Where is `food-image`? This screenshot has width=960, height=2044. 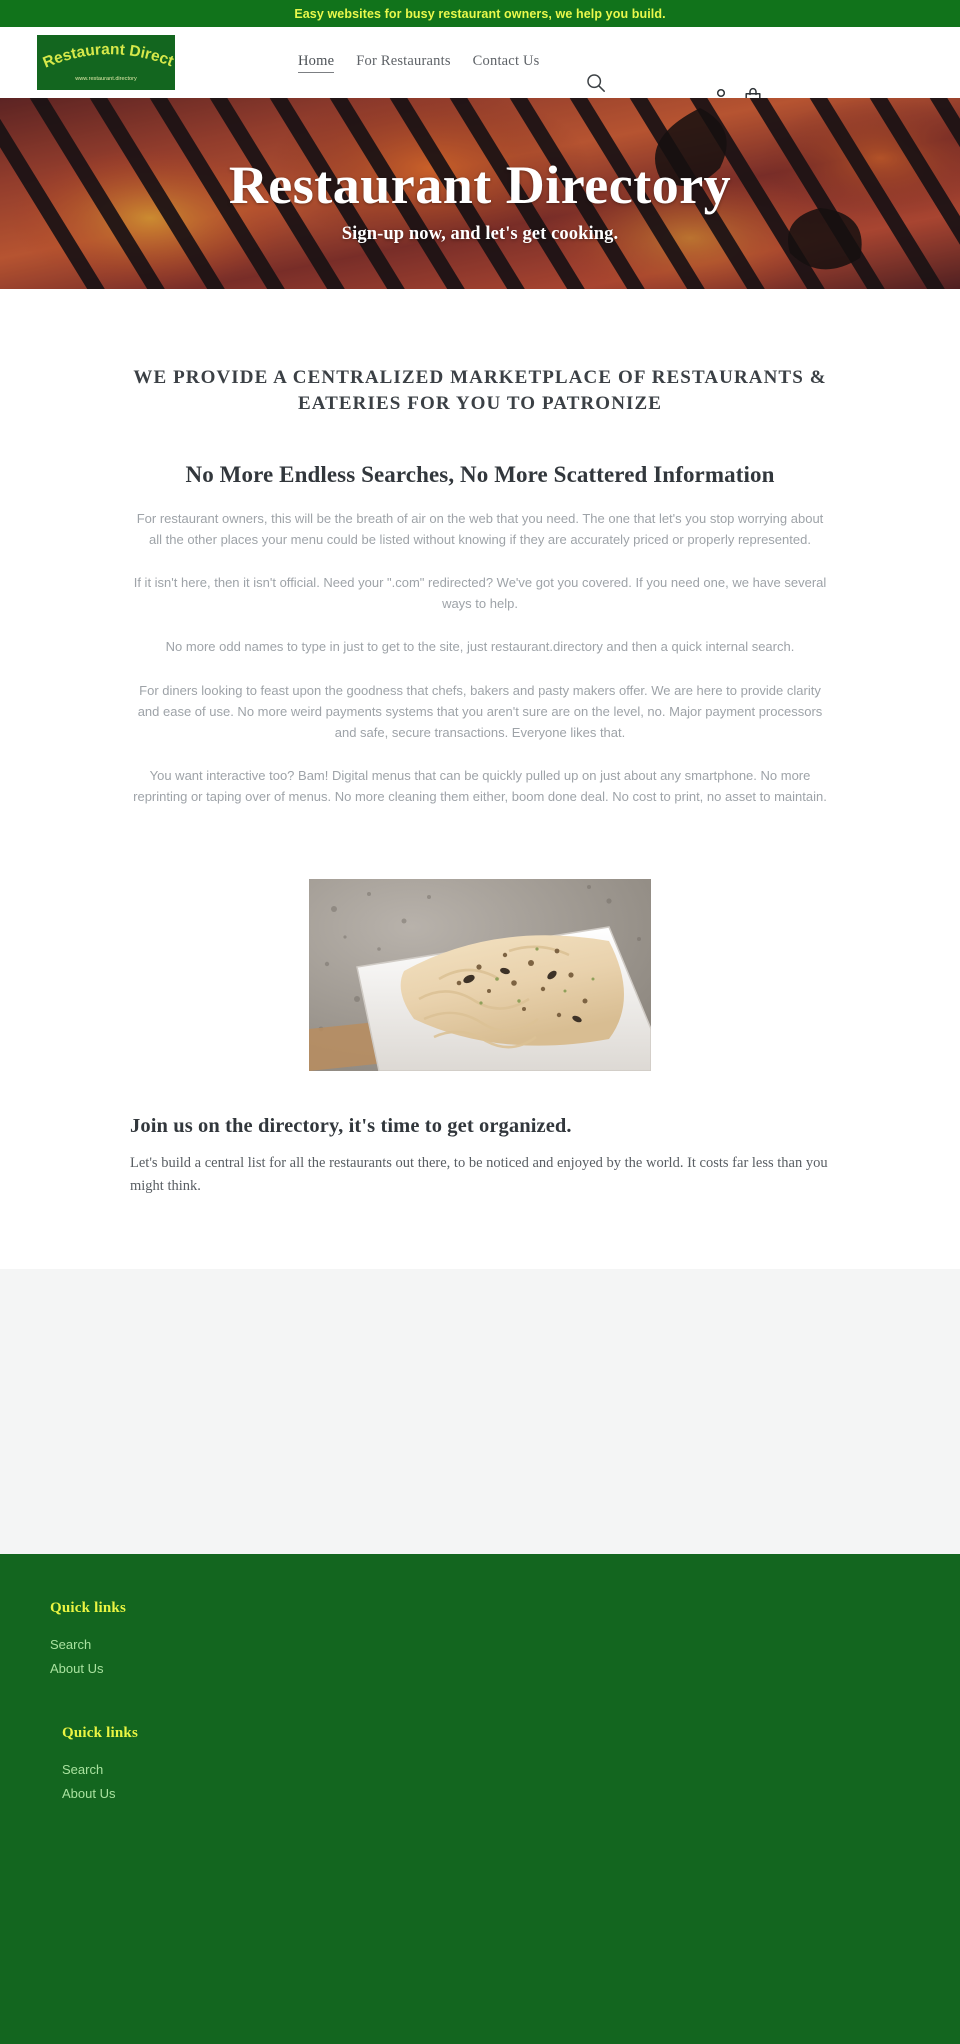 food-image is located at coordinates (480, 974).